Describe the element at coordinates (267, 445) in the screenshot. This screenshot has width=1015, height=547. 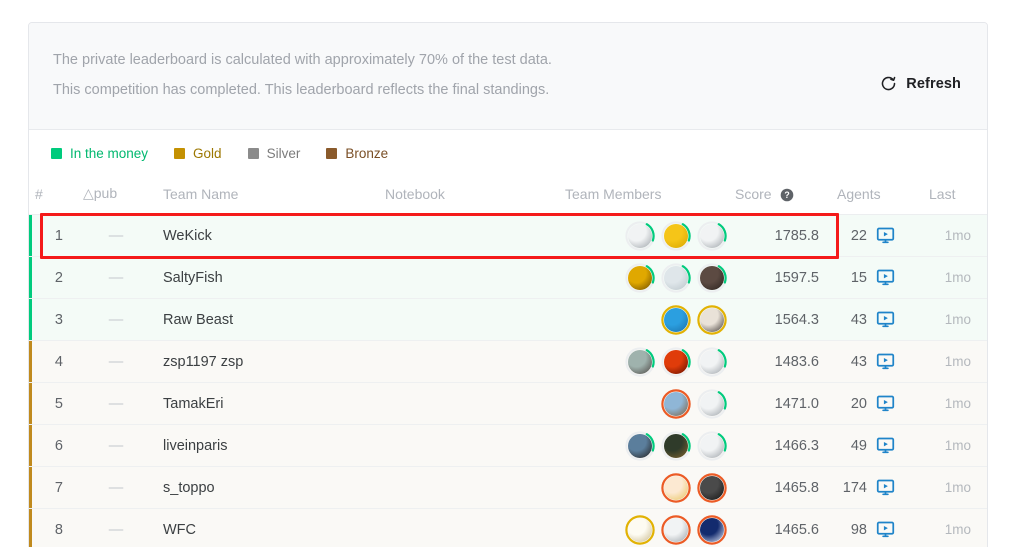
I see `cell-team-name: liveinparis` at that location.